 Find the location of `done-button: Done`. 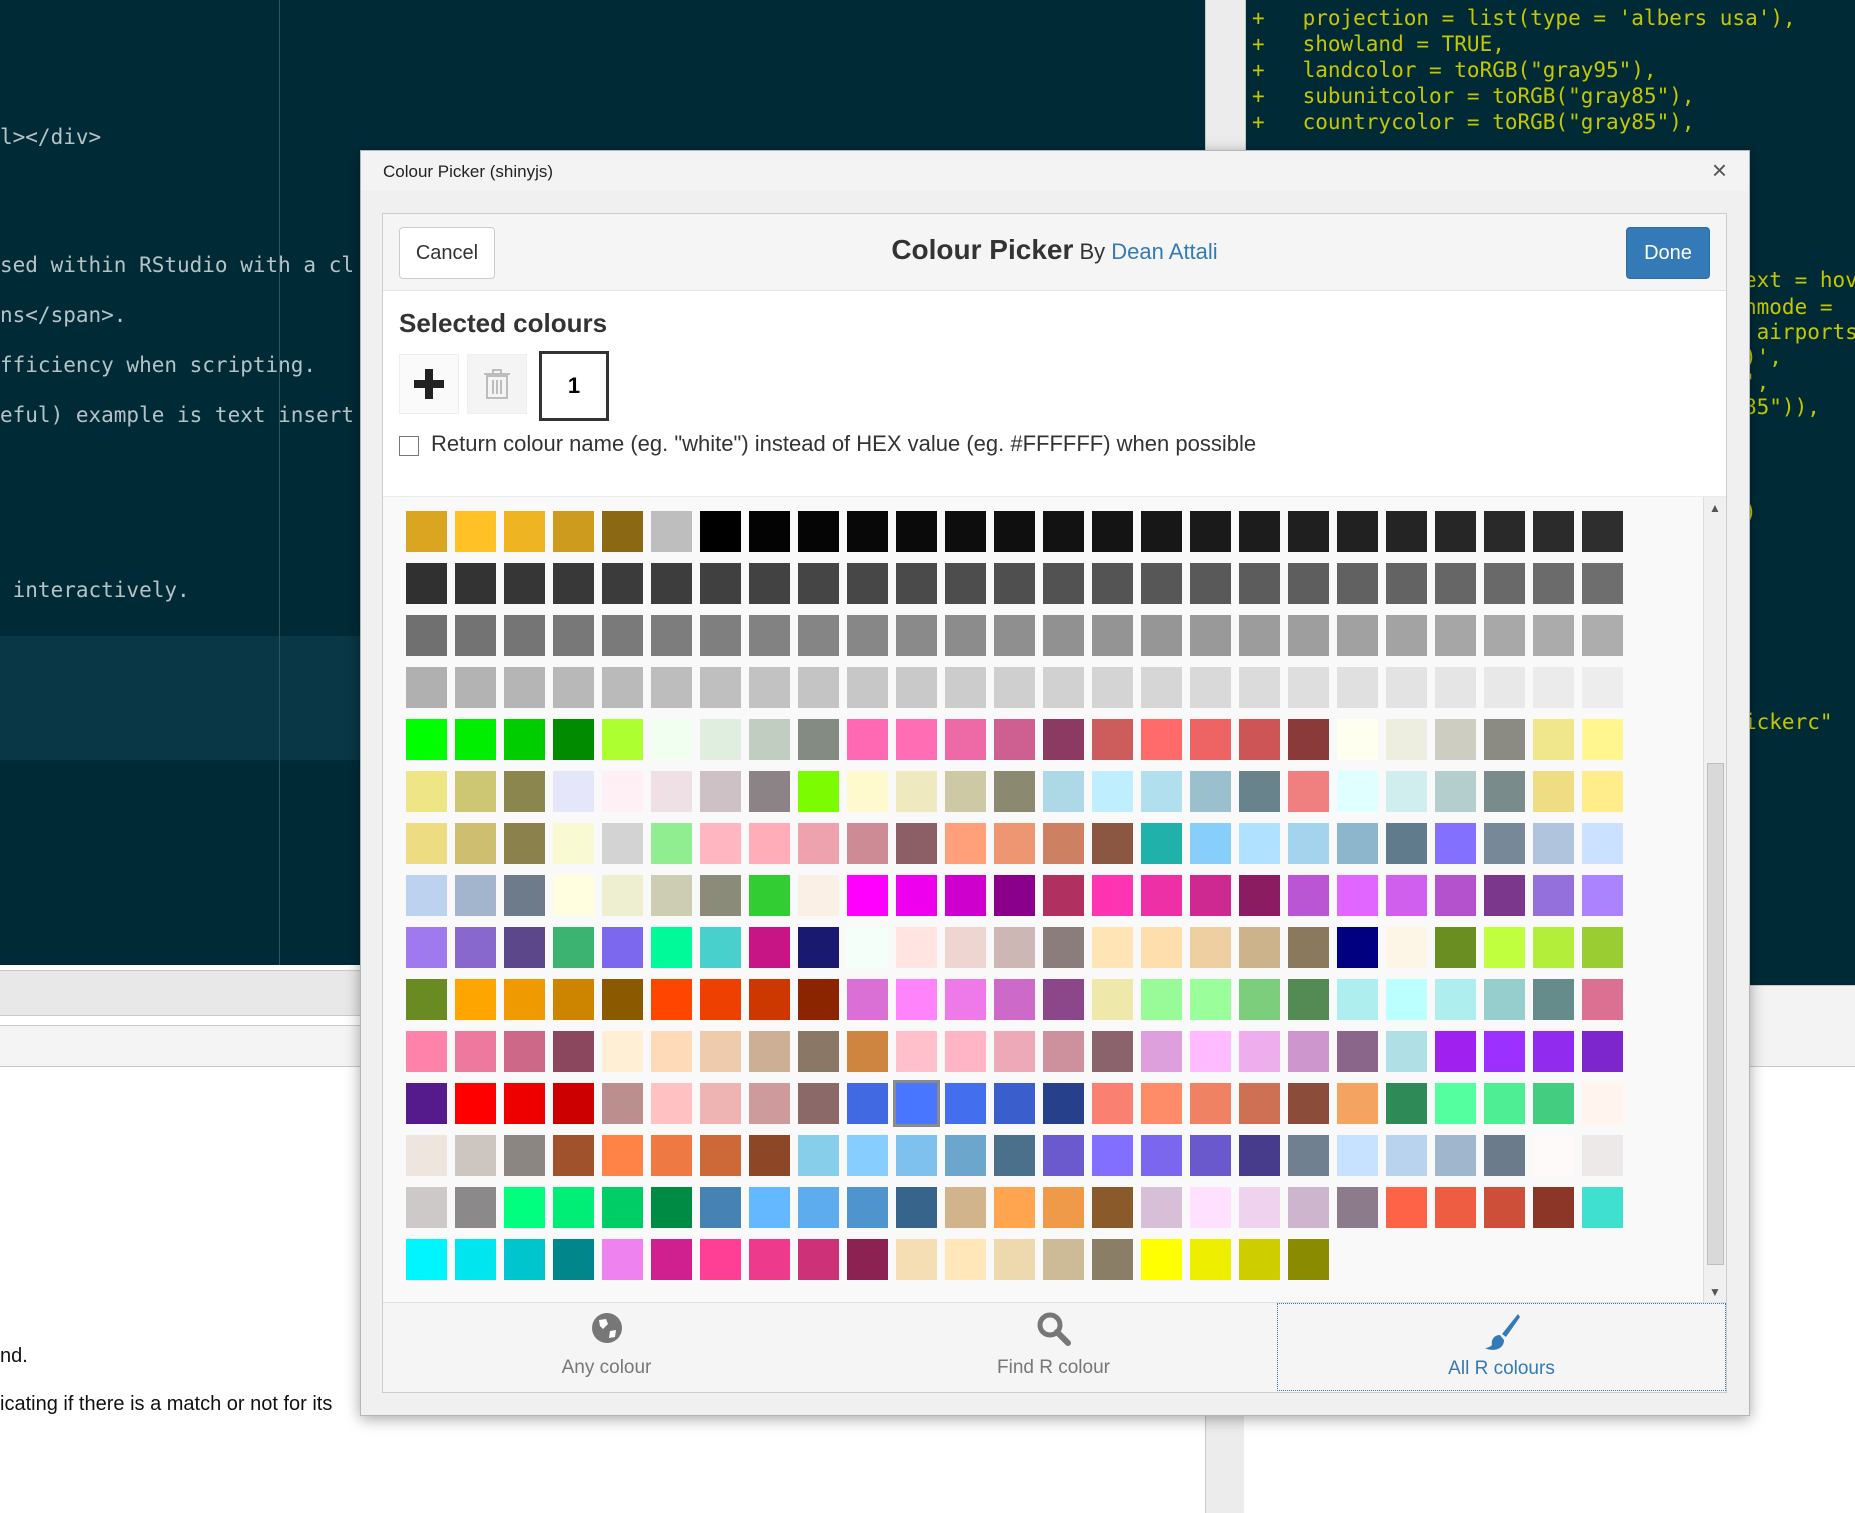

done-button: Done is located at coordinates (1668, 253).